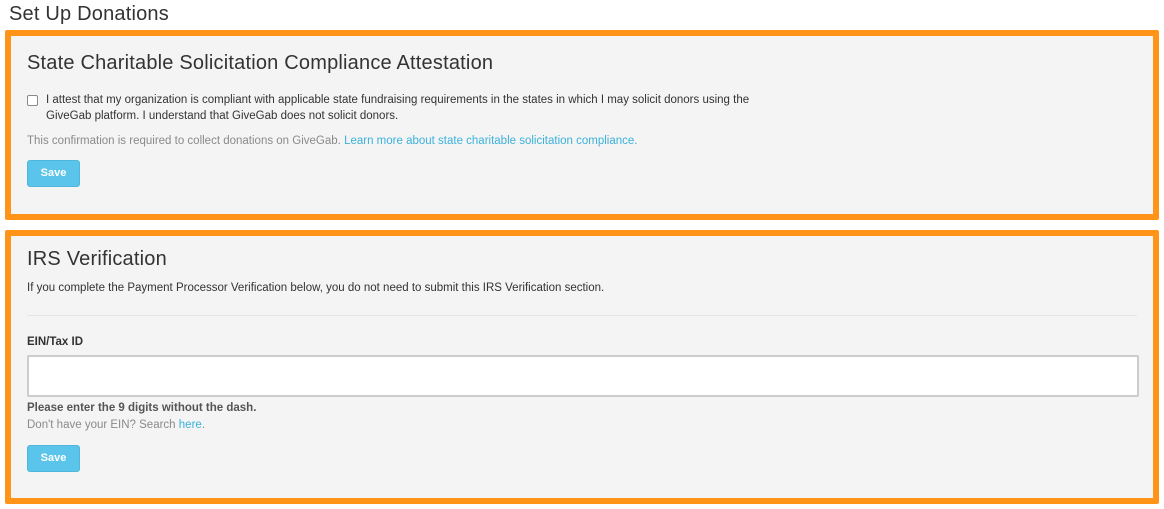  What do you see at coordinates (582, 315) in the screenshot?
I see `section-divider` at bounding box center [582, 315].